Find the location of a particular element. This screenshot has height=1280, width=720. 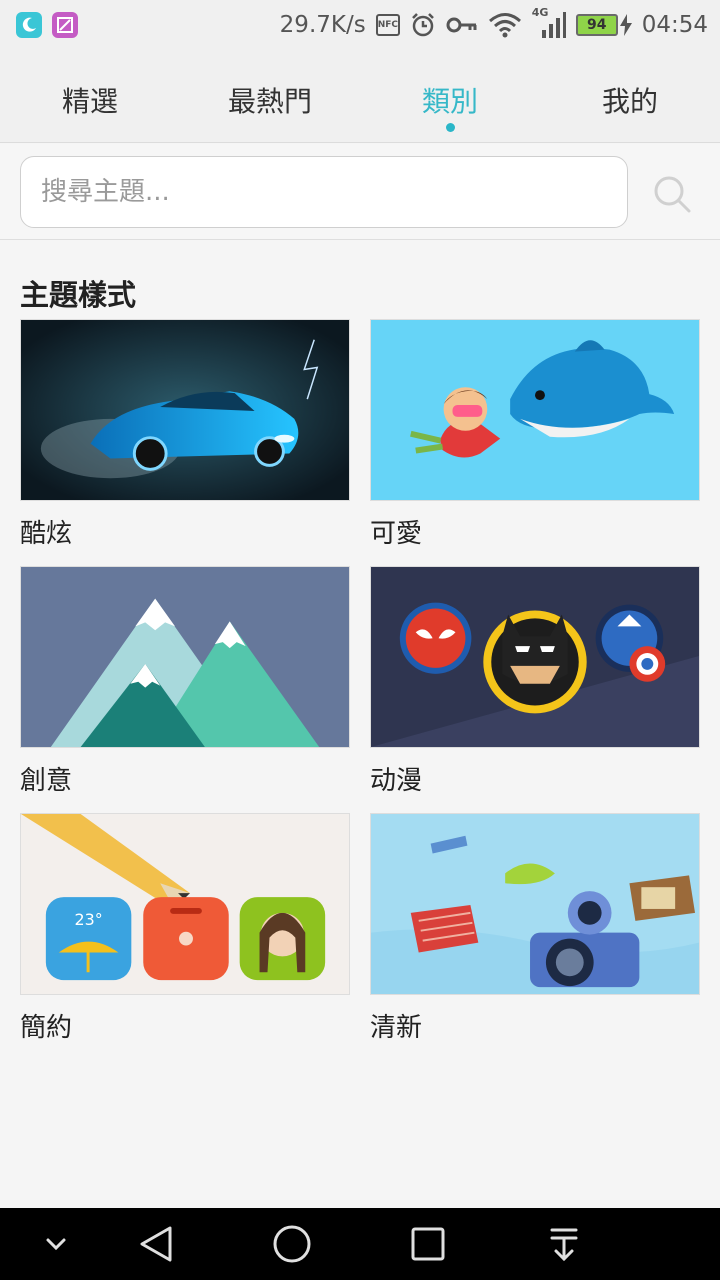

tab-categories: 類別 is located at coordinates (450, 96).